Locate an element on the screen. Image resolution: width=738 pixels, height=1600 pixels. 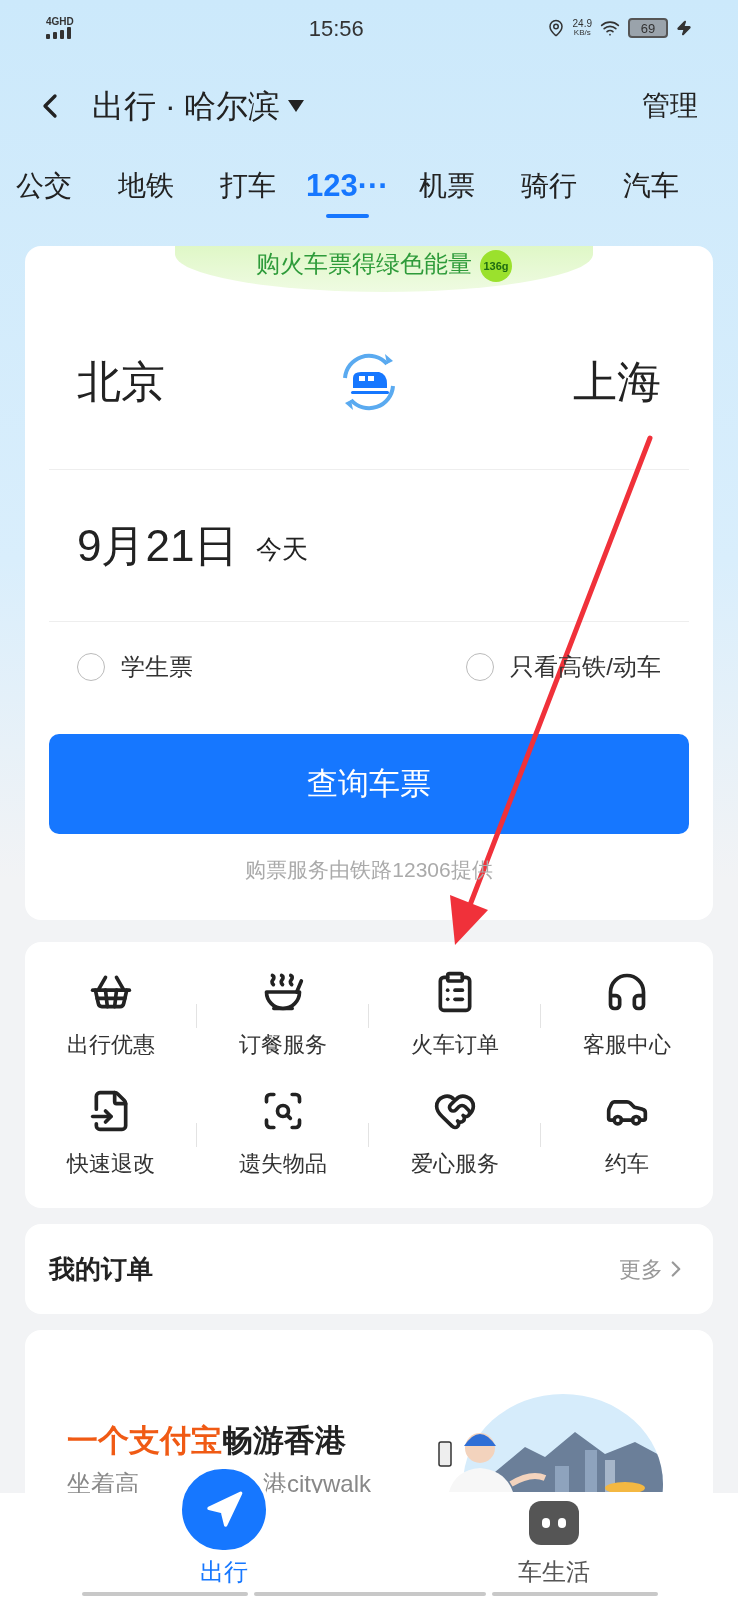
network-type: 4GHD is located at coordinates (60, 22).